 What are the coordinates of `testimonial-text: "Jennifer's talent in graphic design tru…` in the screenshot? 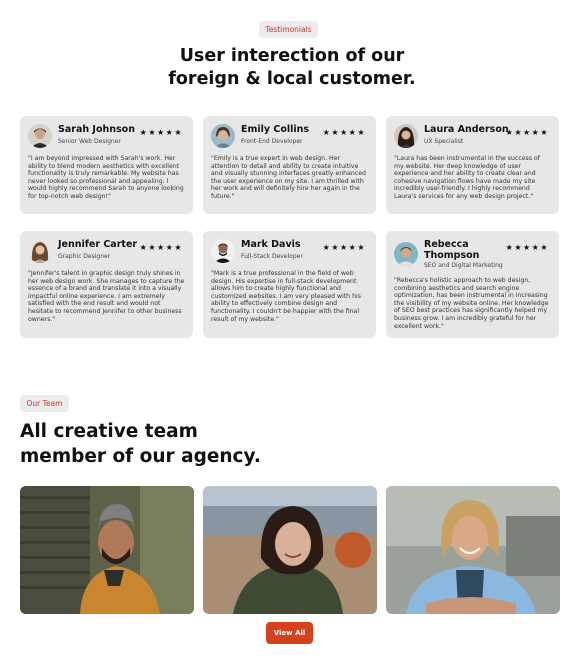 It's located at (106, 296).